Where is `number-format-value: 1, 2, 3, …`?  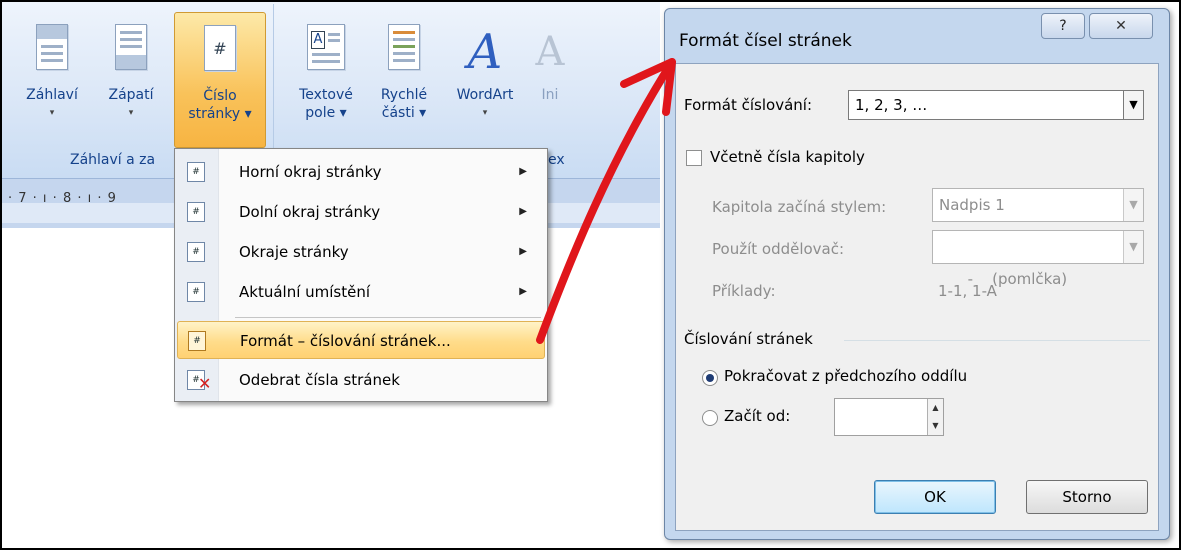
number-format-value: 1, 2, 3, … is located at coordinates (891, 105).